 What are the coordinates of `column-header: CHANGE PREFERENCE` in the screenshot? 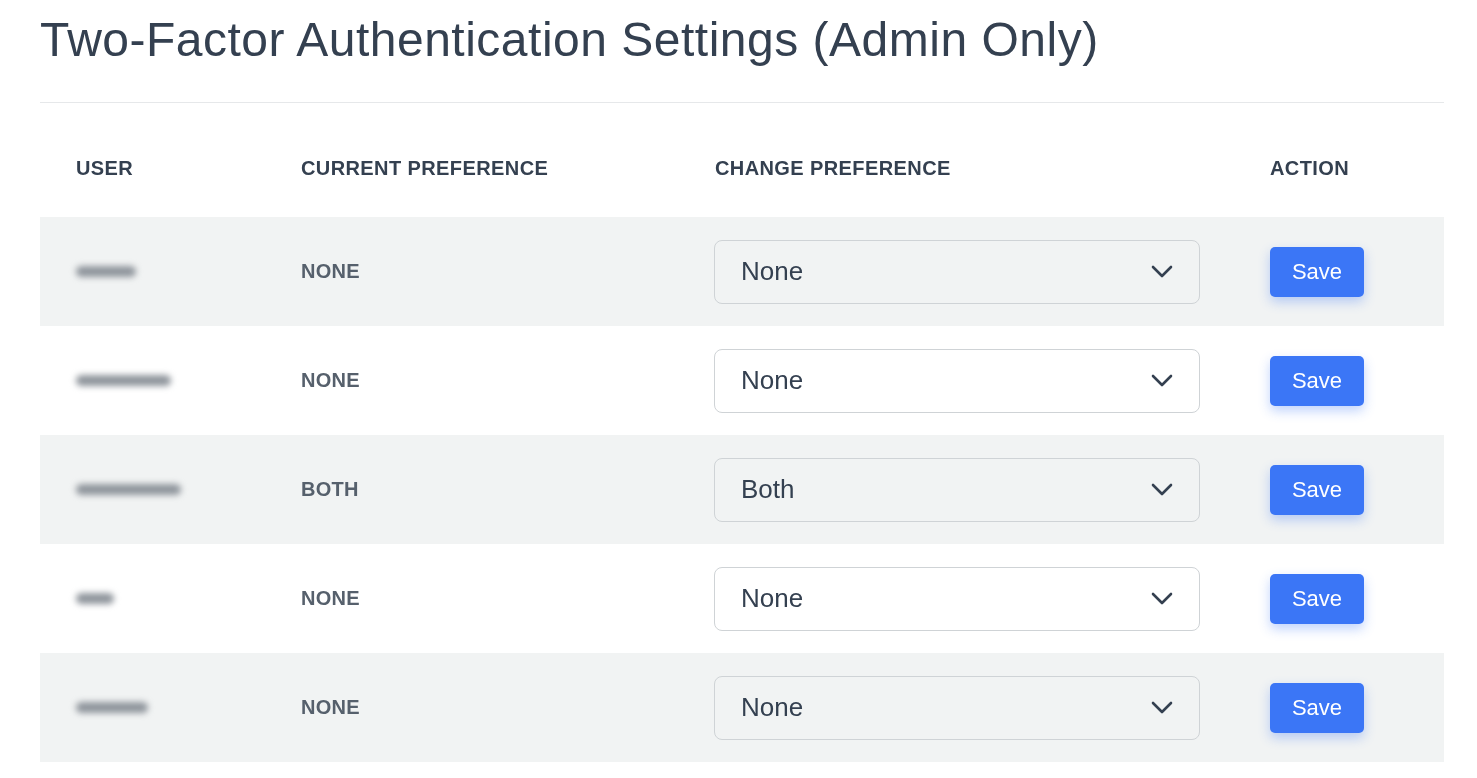 It's located at (833, 168).